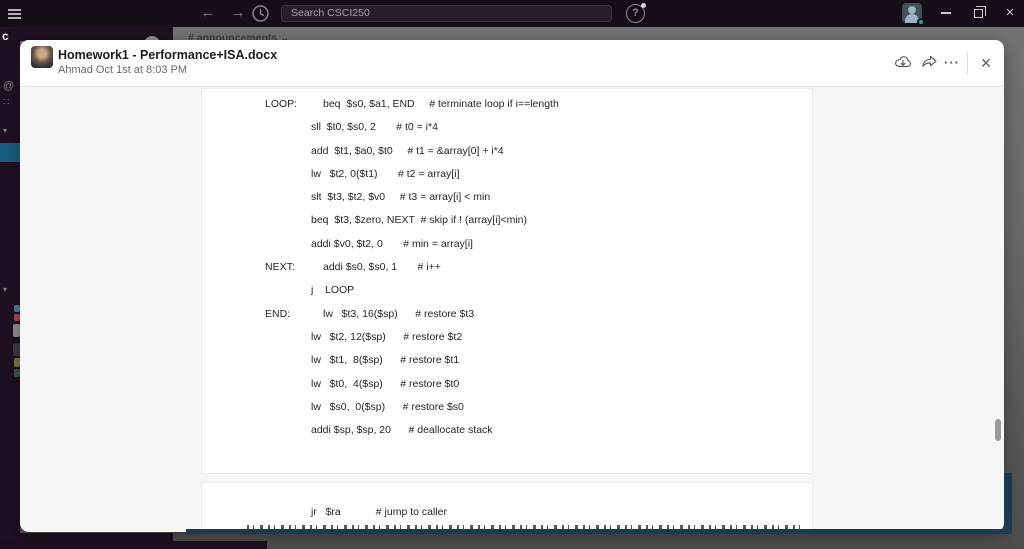 The height and width of the screenshot is (549, 1024). I want to click on window-close-button: ✕, so click(1009, 13).